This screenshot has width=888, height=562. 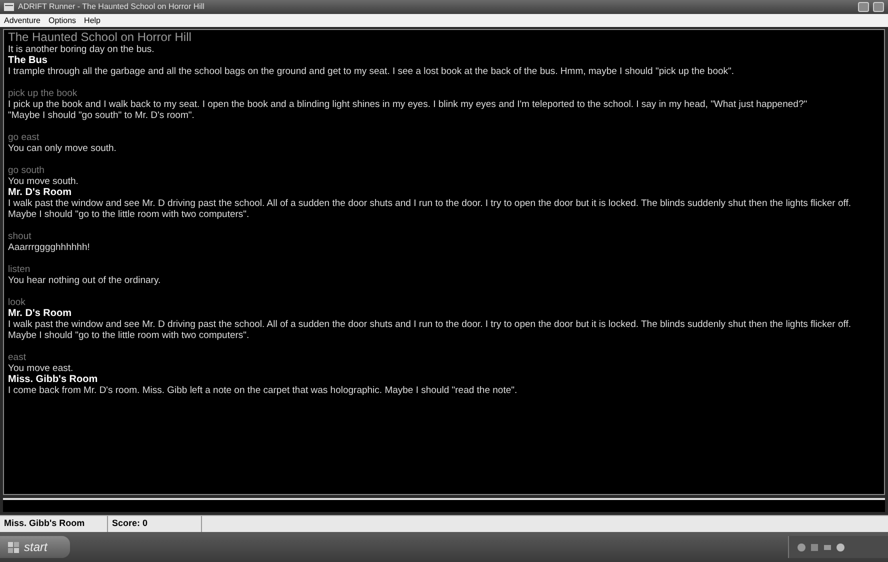 What do you see at coordinates (372, 71) in the screenshot?
I see `story-text: I trample through all the garbage and all the school bags on the ground and get to my seat. I see a lost book at the back of the bus. Hmm, maybe I should "pick up the book".` at bounding box center [372, 71].